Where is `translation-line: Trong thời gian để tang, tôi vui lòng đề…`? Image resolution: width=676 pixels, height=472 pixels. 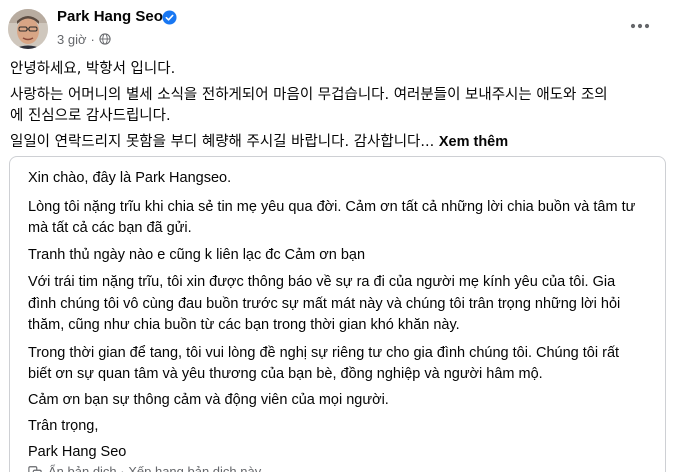 translation-line: Trong thời gian để tang, tôi vui lòng đề… is located at coordinates (324, 353).